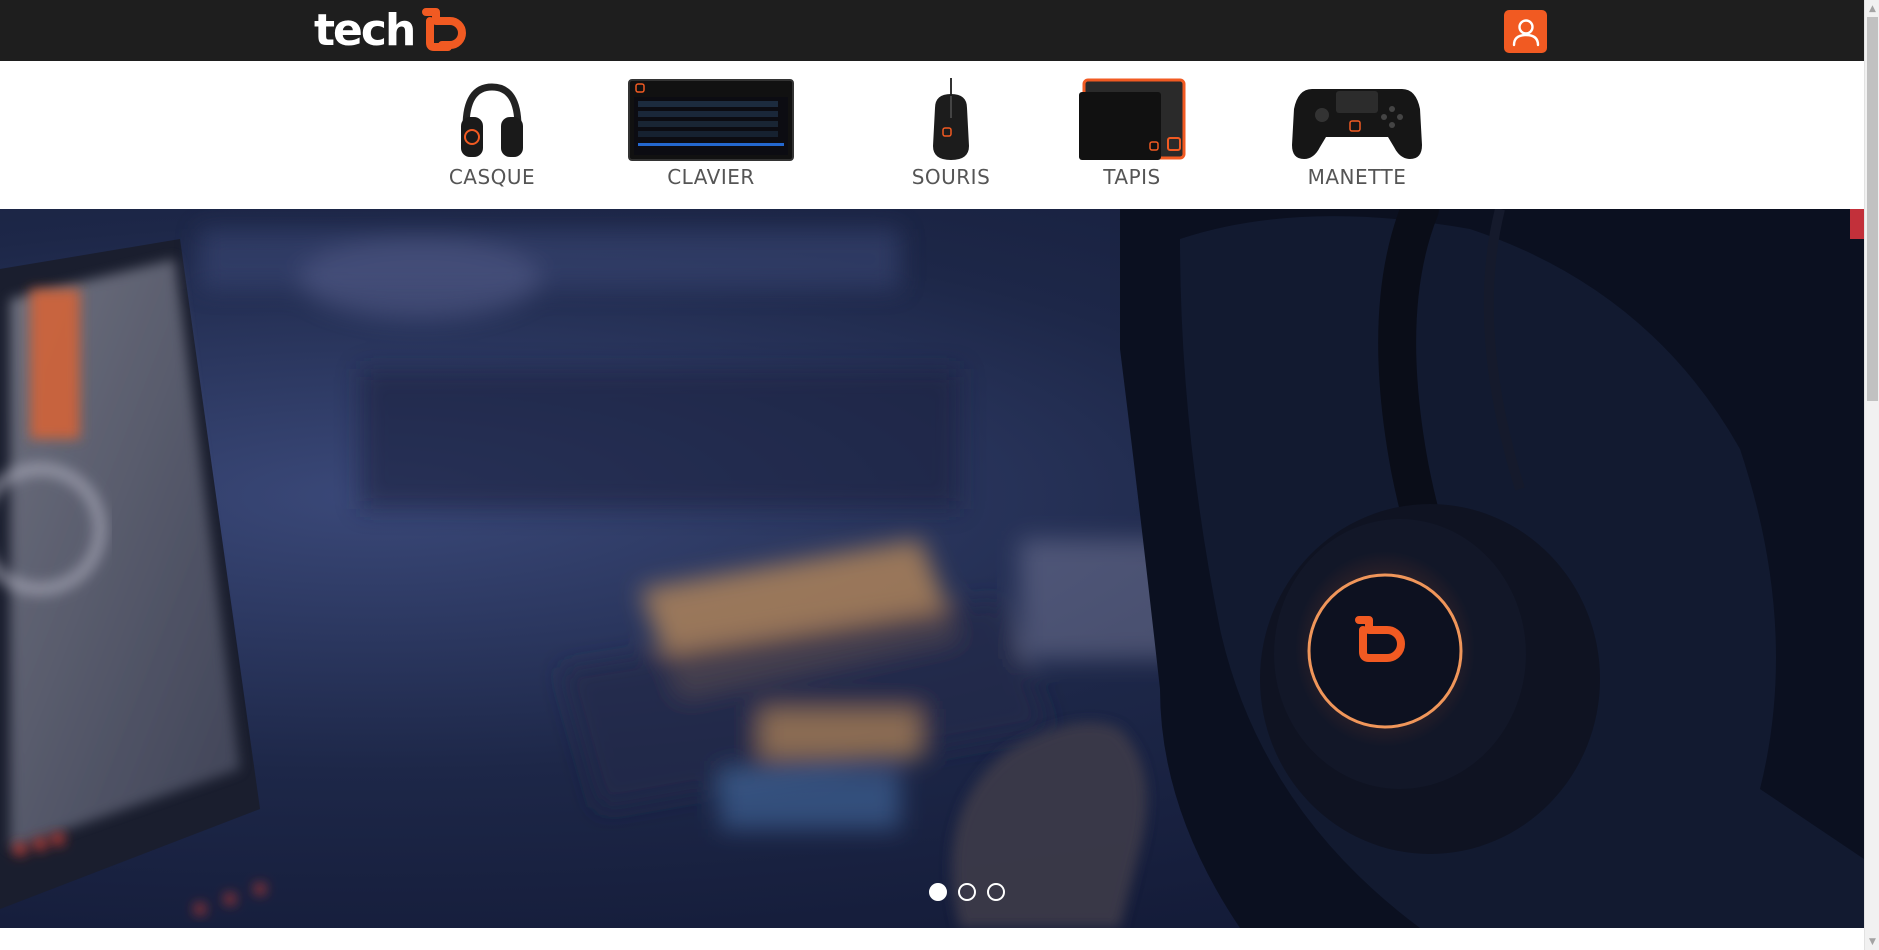  I want to click on category-label: MANETTE, so click(1357, 177).